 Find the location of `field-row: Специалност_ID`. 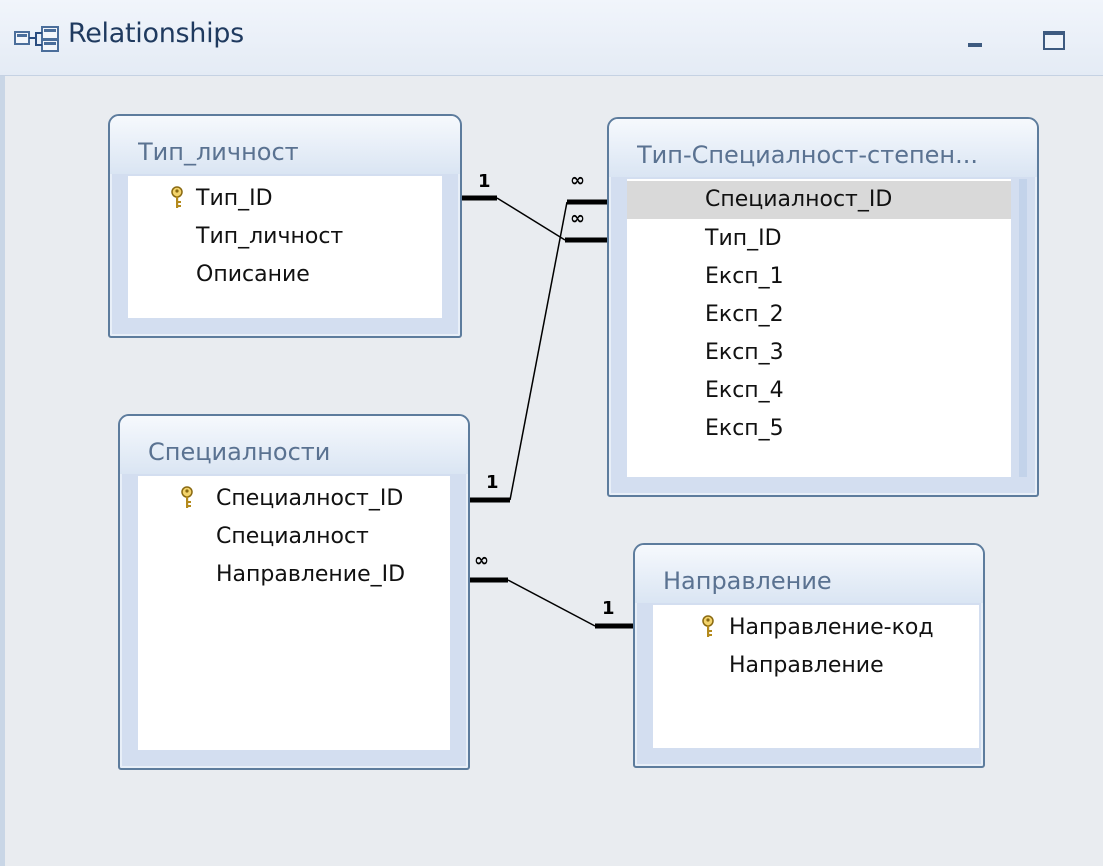

field-row: Специалност_ID is located at coordinates (294, 499).